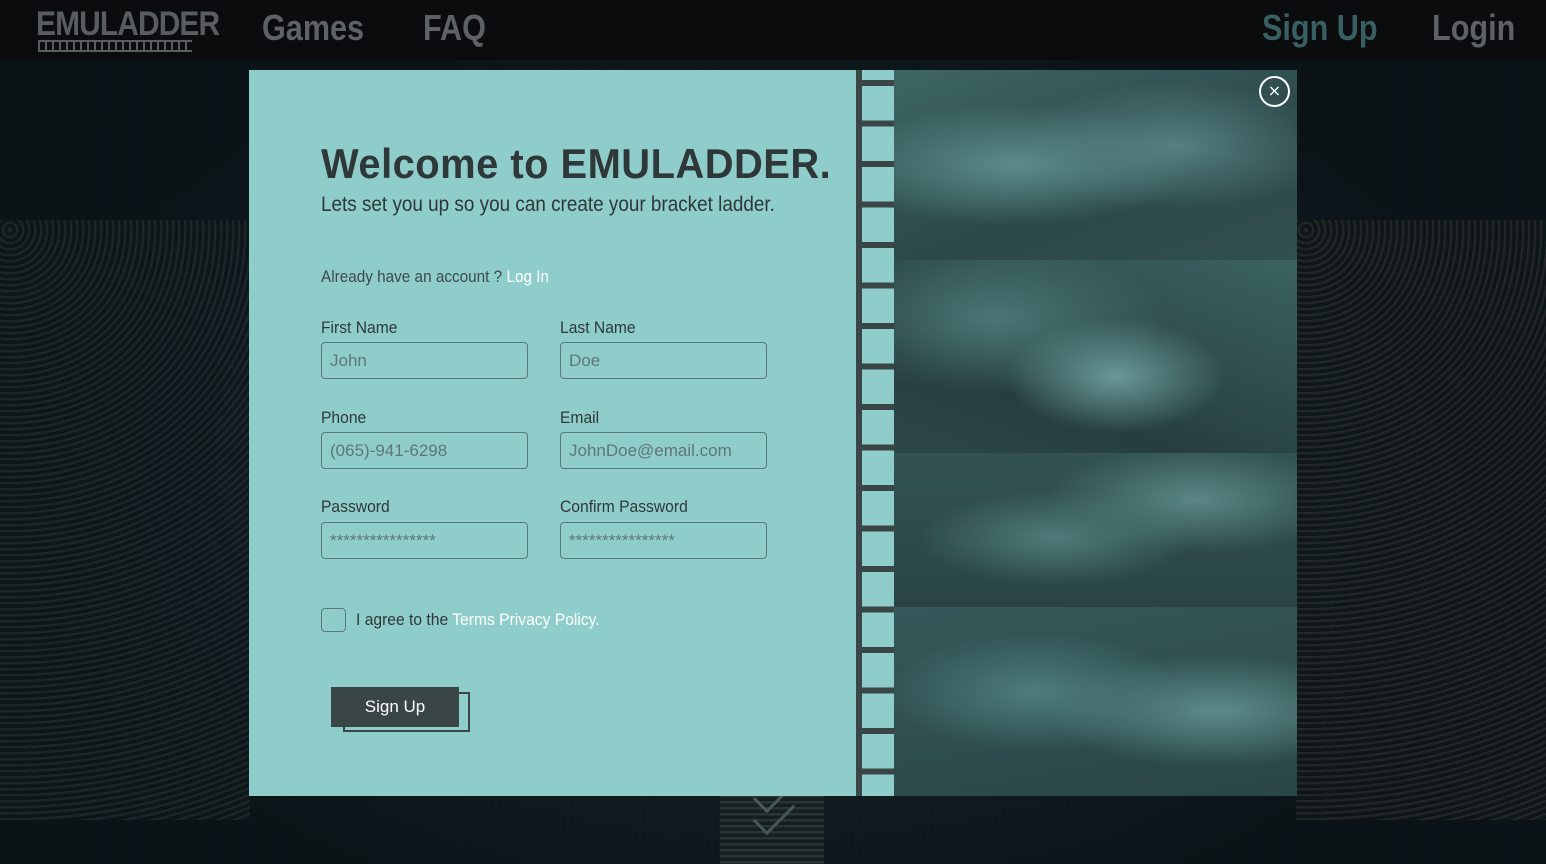  I want to click on email-label: Email, so click(580, 417).